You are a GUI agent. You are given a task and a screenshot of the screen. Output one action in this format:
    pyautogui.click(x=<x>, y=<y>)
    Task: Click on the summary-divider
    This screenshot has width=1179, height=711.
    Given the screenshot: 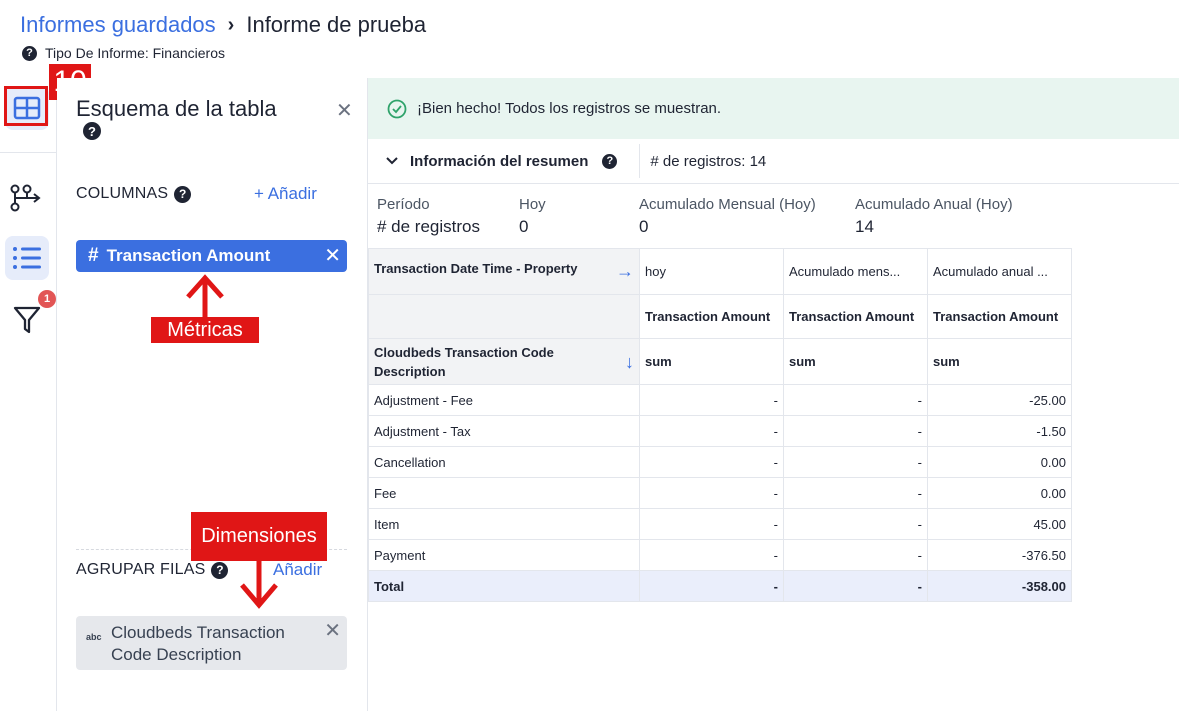 What is the action you would take?
    pyautogui.click(x=640, y=161)
    